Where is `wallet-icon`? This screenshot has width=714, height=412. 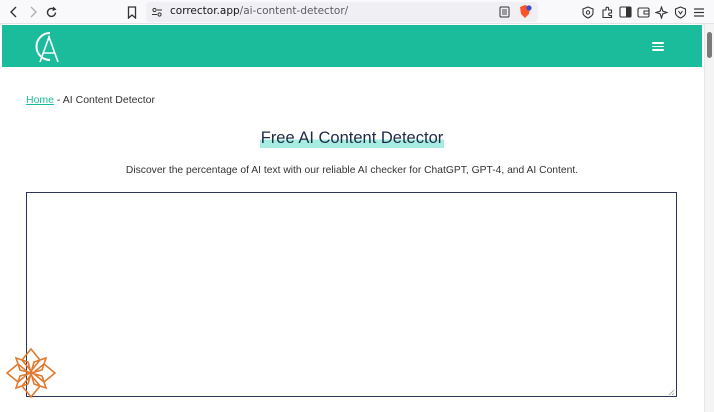 wallet-icon is located at coordinates (643, 12).